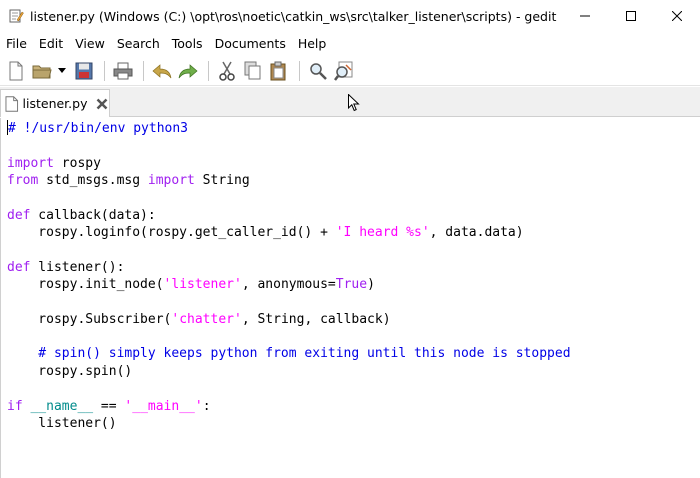 The image size is (700, 478). I want to click on minimize-button, so click(585, 16).